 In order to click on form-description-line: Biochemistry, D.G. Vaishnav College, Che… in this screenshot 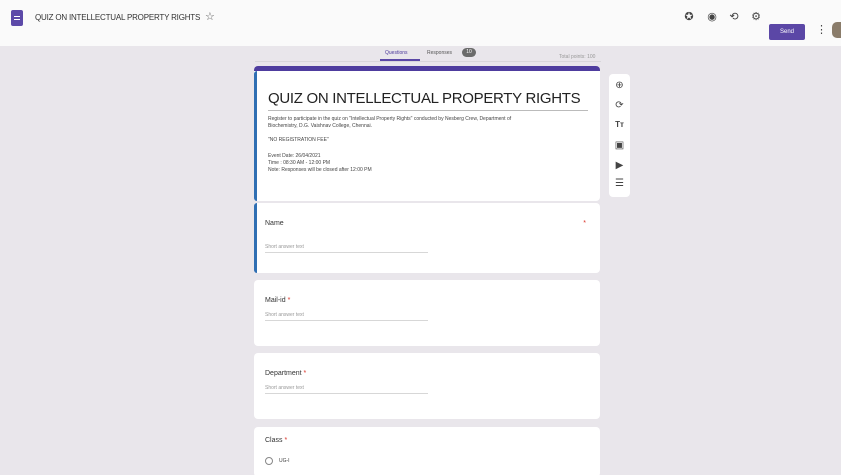, I will do `click(430, 126)`.